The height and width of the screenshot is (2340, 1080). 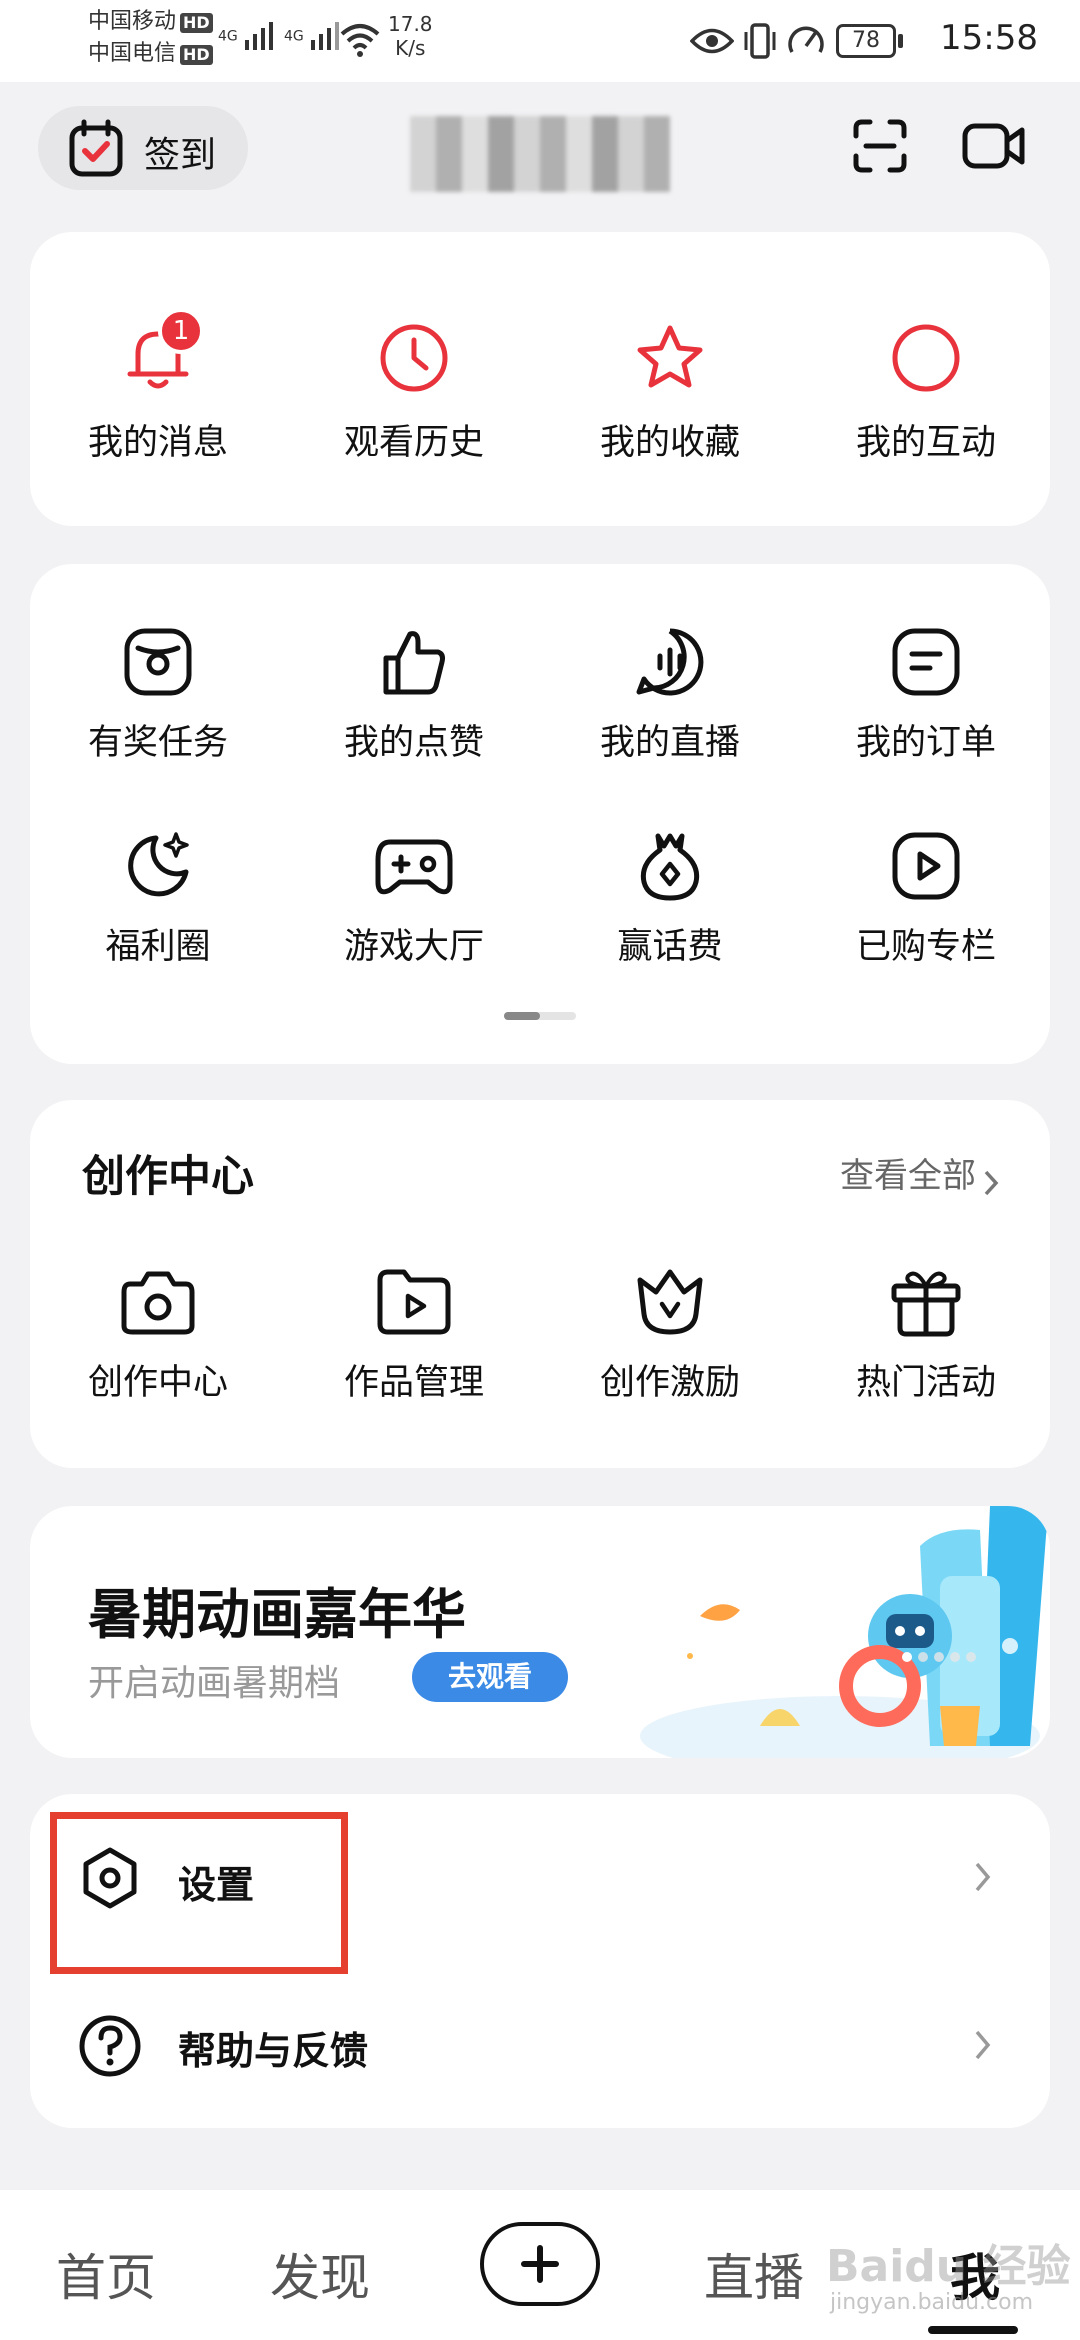 I want to click on view-all-label: 查看全部, so click(x=908, y=1176).